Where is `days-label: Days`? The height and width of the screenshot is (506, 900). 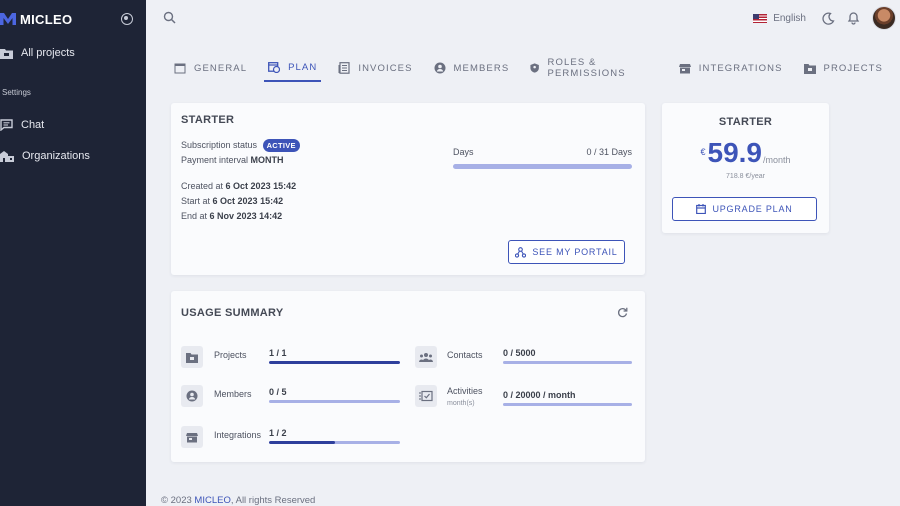
days-label: Days is located at coordinates (463, 152).